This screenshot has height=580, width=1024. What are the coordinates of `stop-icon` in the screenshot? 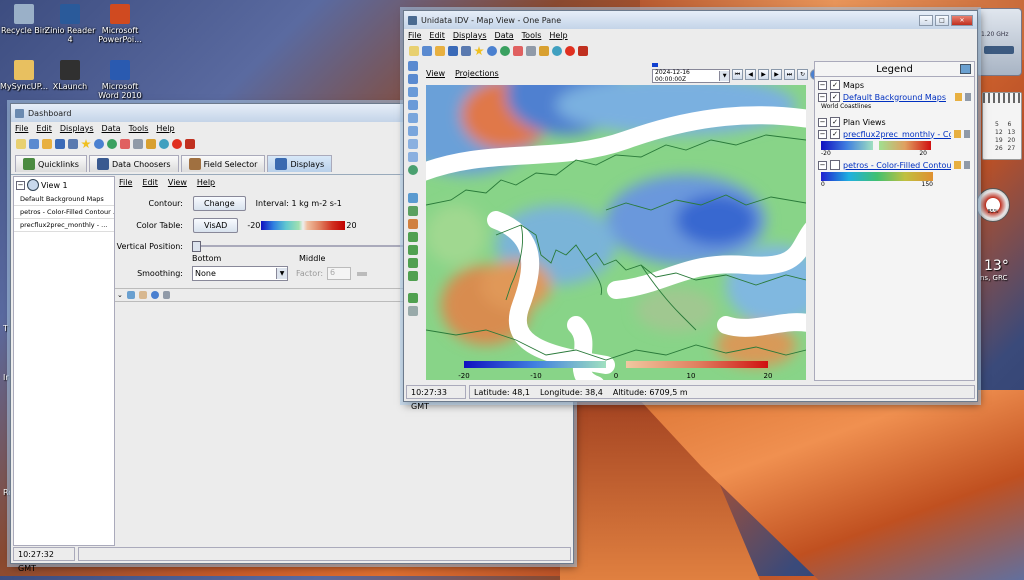 It's located at (177, 144).